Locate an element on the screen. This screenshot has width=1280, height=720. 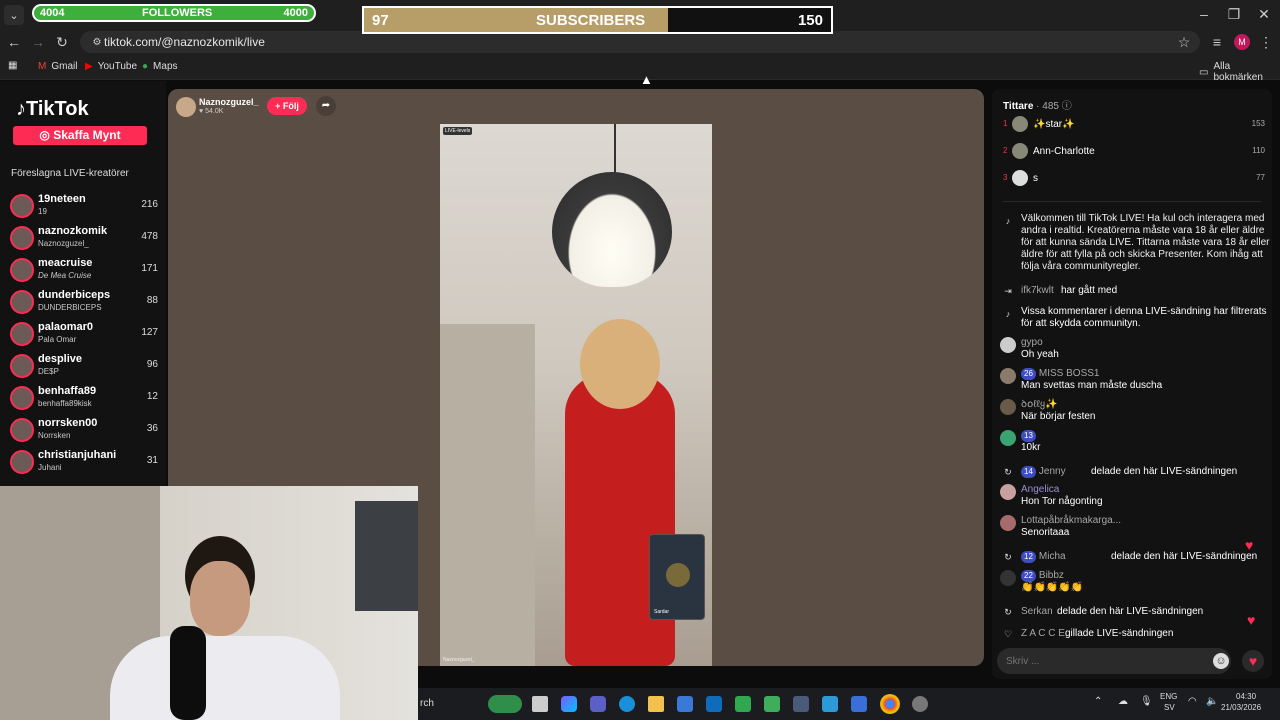
top-viewer: 2 Ann-Charlotte 110 is located at coordinates (1134, 152).